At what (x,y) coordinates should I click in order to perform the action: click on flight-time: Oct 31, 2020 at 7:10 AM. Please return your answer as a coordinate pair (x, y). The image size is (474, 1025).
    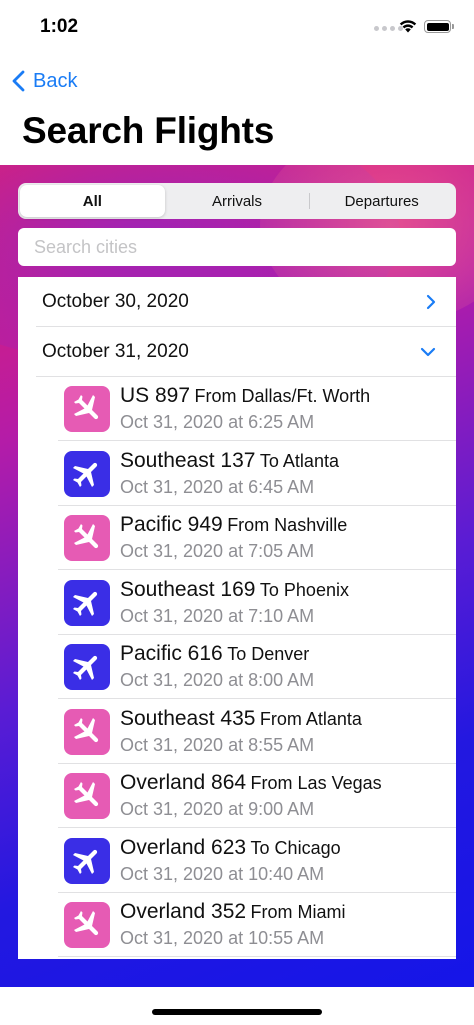
    Looking at the image, I should click on (217, 615).